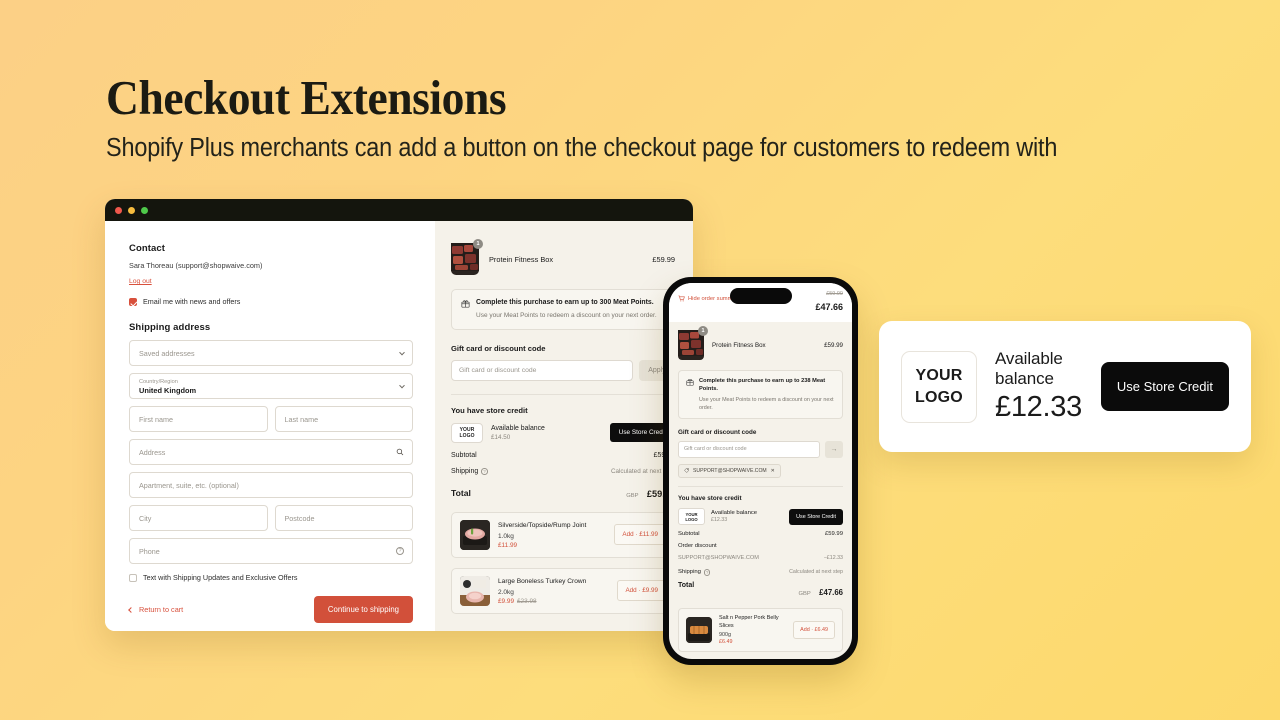  What do you see at coordinates (725, 634) in the screenshot?
I see `mobile-upsell-weight: 900g` at bounding box center [725, 634].